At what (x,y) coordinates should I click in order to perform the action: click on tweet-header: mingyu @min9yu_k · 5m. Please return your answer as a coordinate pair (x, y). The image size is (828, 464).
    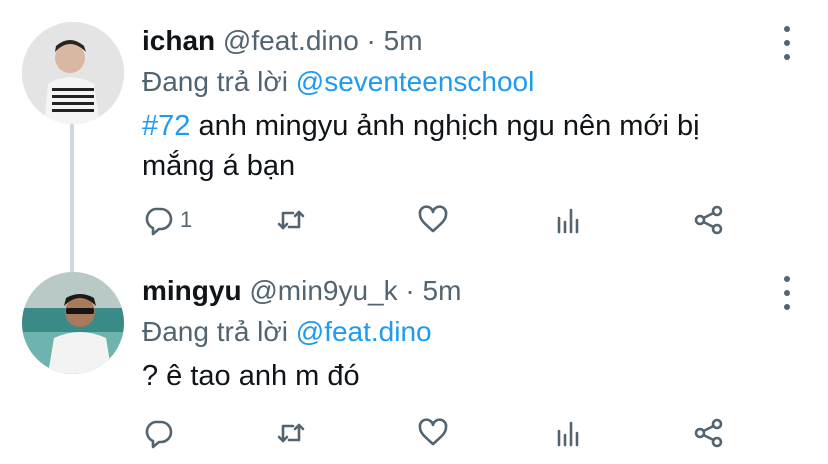
    Looking at the image, I should click on (455, 291).